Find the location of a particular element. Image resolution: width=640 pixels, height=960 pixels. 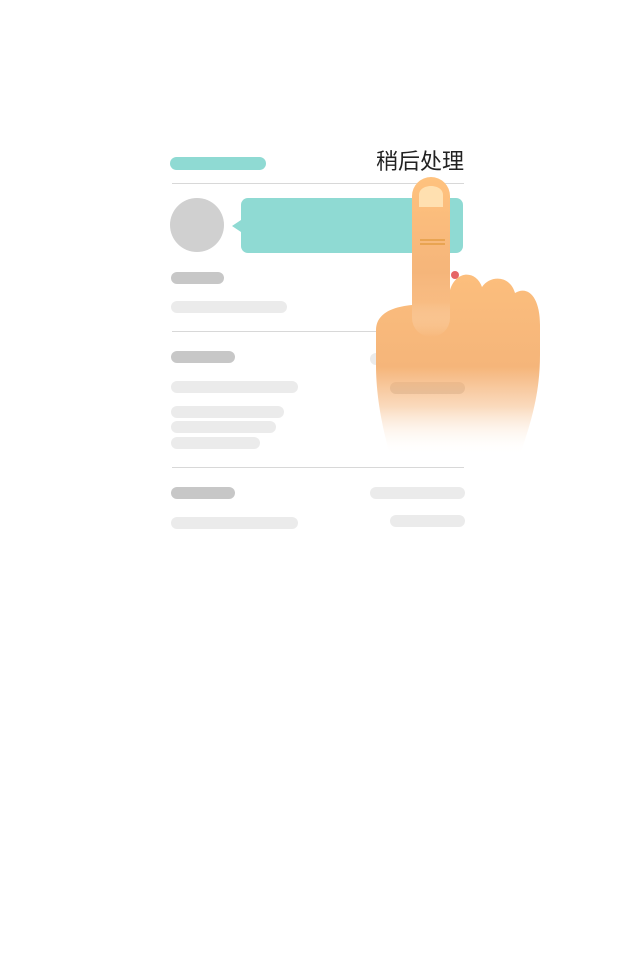

section-meta-placeholder is located at coordinates (417, 493).